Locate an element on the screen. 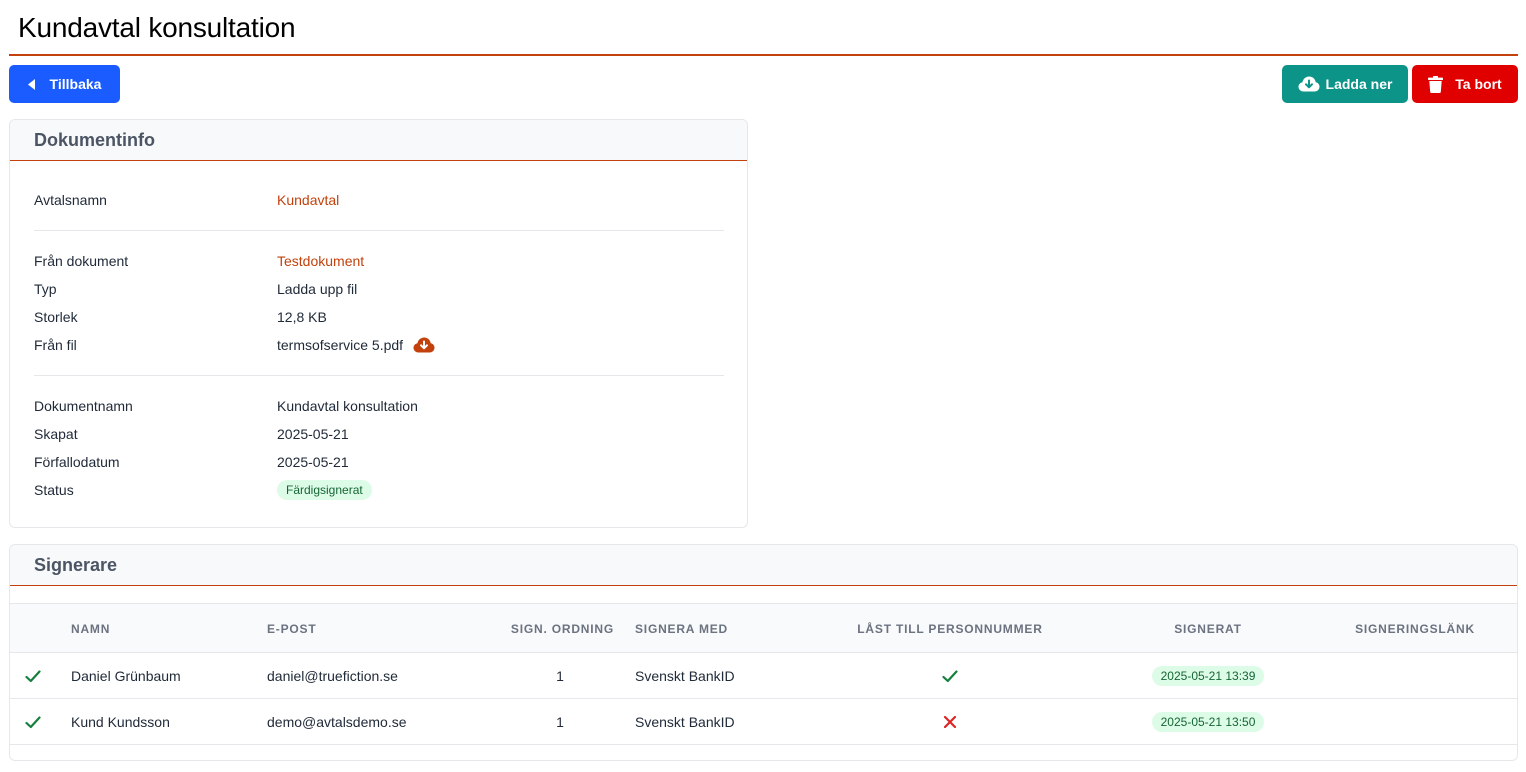  signer-email: daniel@truefiction.se is located at coordinates (332, 676).